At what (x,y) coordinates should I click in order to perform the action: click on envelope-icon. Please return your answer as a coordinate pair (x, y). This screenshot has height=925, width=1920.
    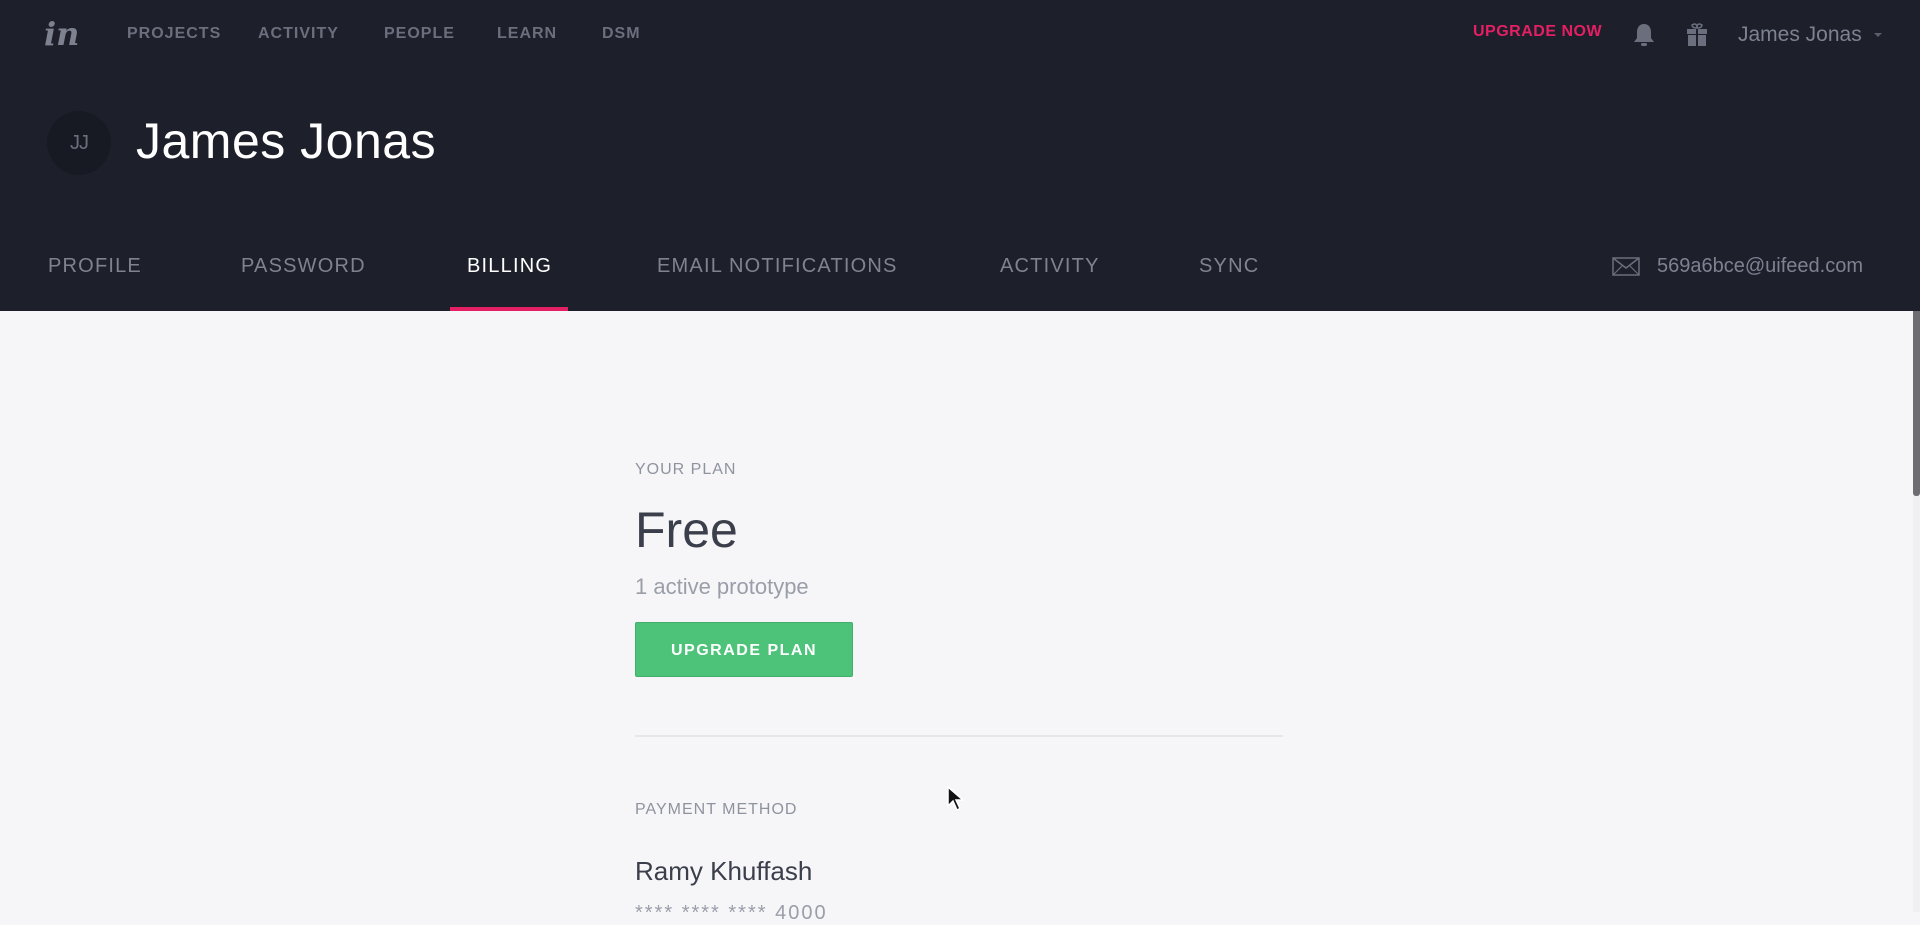
    Looking at the image, I should click on (1626, 266).